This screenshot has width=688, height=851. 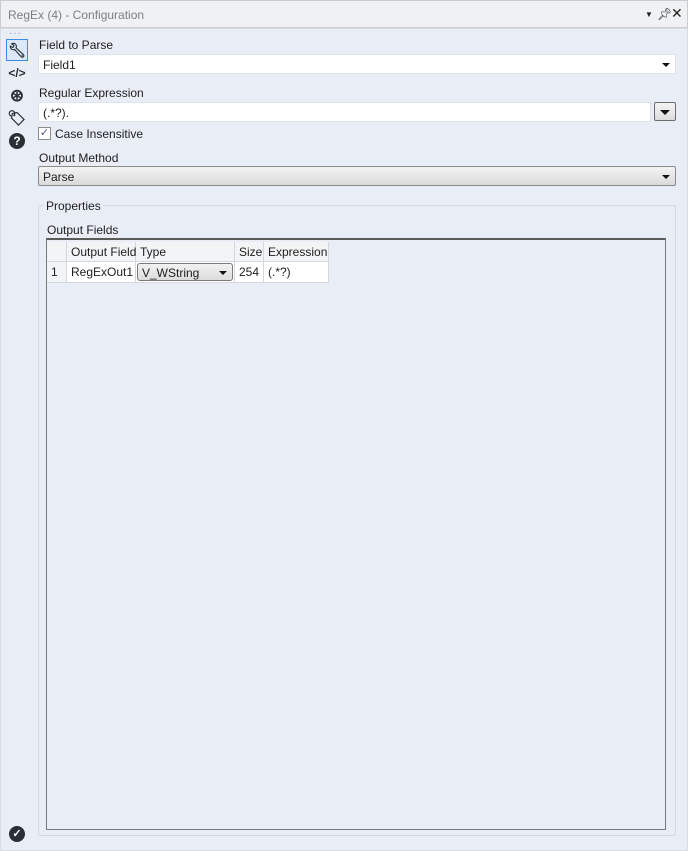 What do you see at coordinates (101, 252) in the screenshot?
I see `column-header-output-field: Output Field` at bounding box center [101, 252].